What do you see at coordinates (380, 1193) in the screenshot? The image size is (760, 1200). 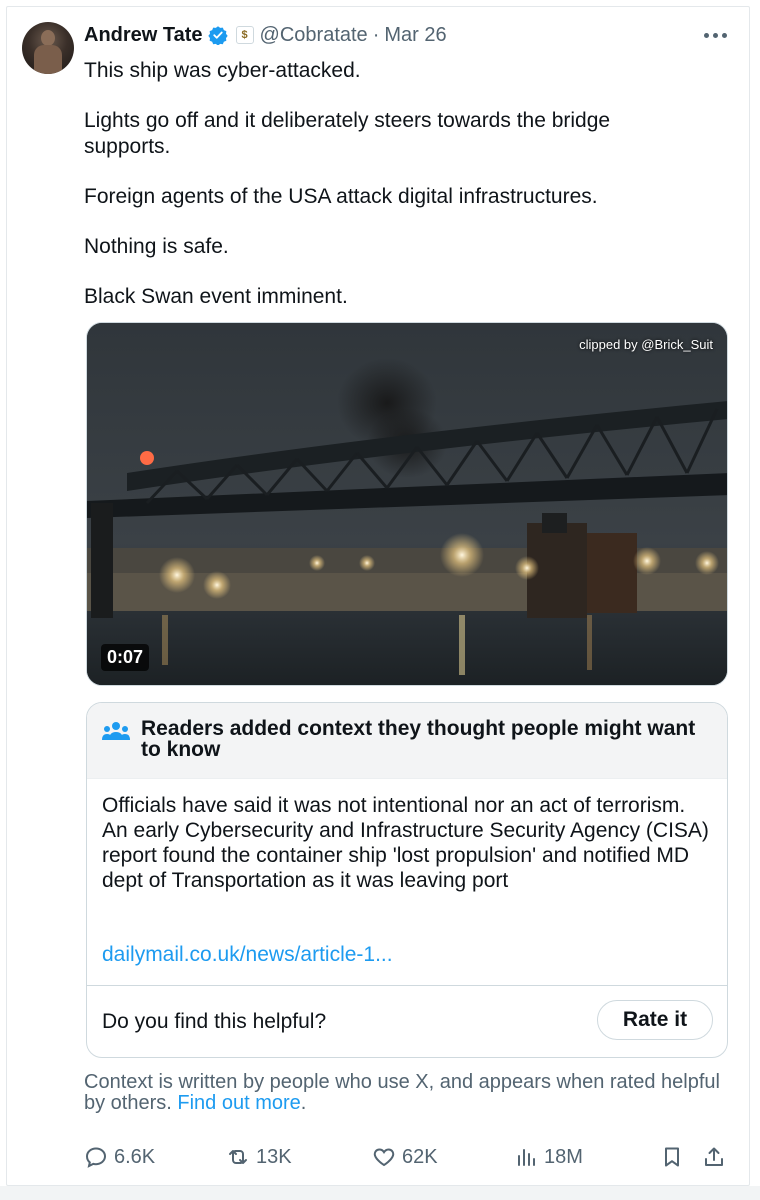 I see `bottom-strip` at bounding box center [380, 1193].